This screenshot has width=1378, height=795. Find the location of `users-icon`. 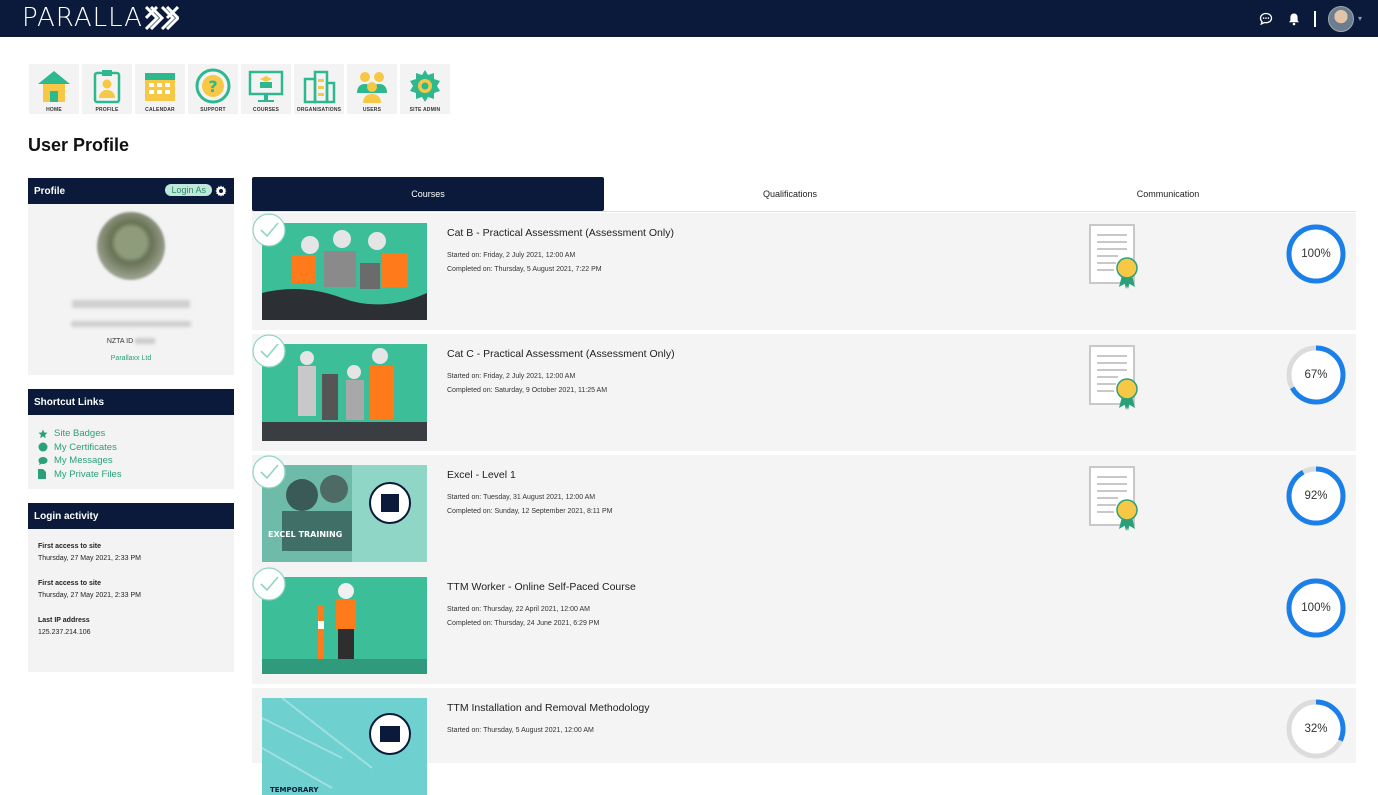

users-icon is located at coordinates (372, 87).